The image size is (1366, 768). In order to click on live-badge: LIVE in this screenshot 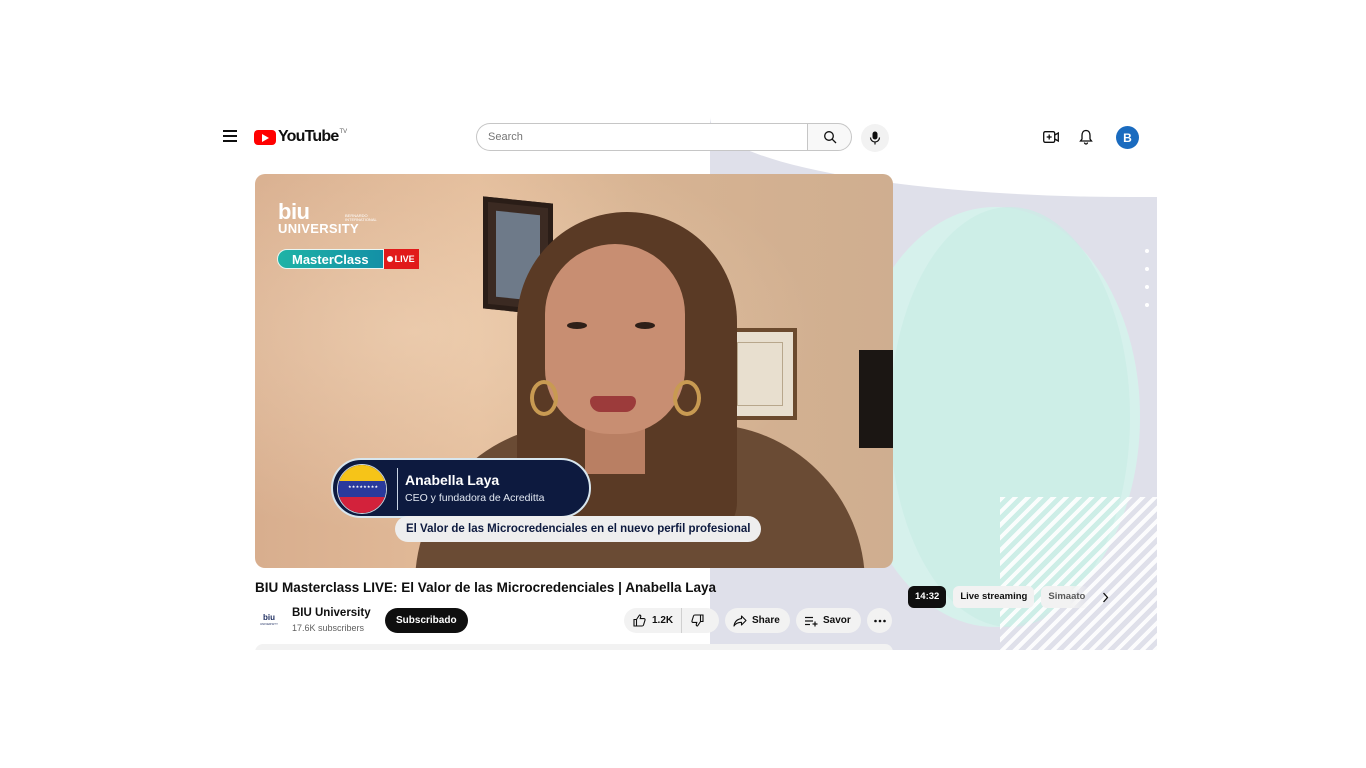, I will do `click(401, 259)`.